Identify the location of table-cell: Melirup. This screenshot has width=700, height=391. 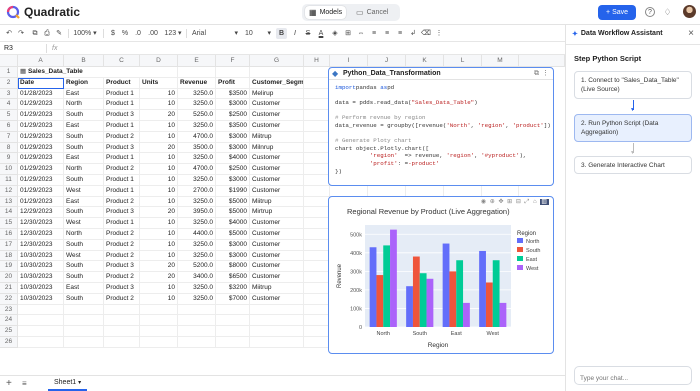
(277, 94).